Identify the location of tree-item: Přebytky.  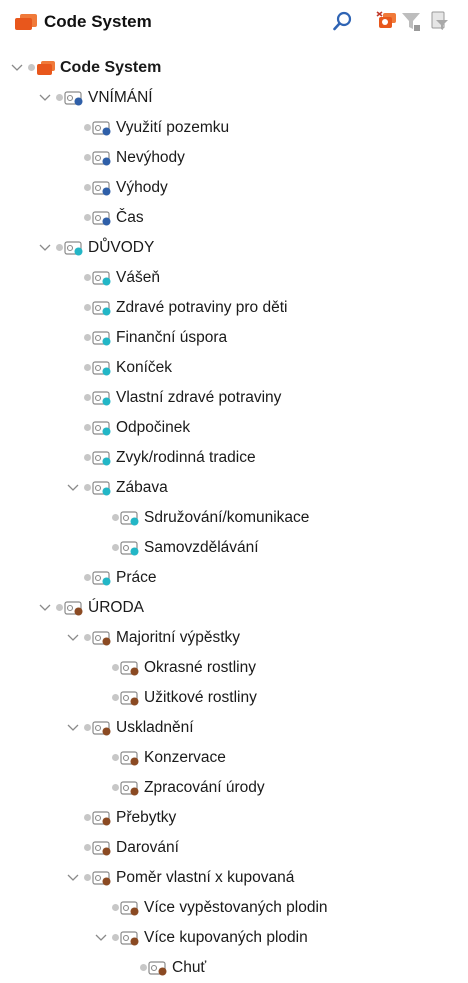
(234, 818).